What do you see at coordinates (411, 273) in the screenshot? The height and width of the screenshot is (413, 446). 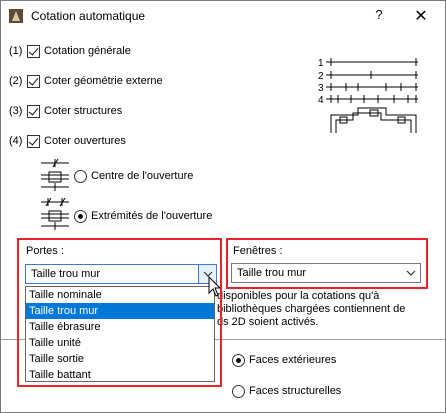 I see `chevron-down-icon` at bounding box center [411, 273].